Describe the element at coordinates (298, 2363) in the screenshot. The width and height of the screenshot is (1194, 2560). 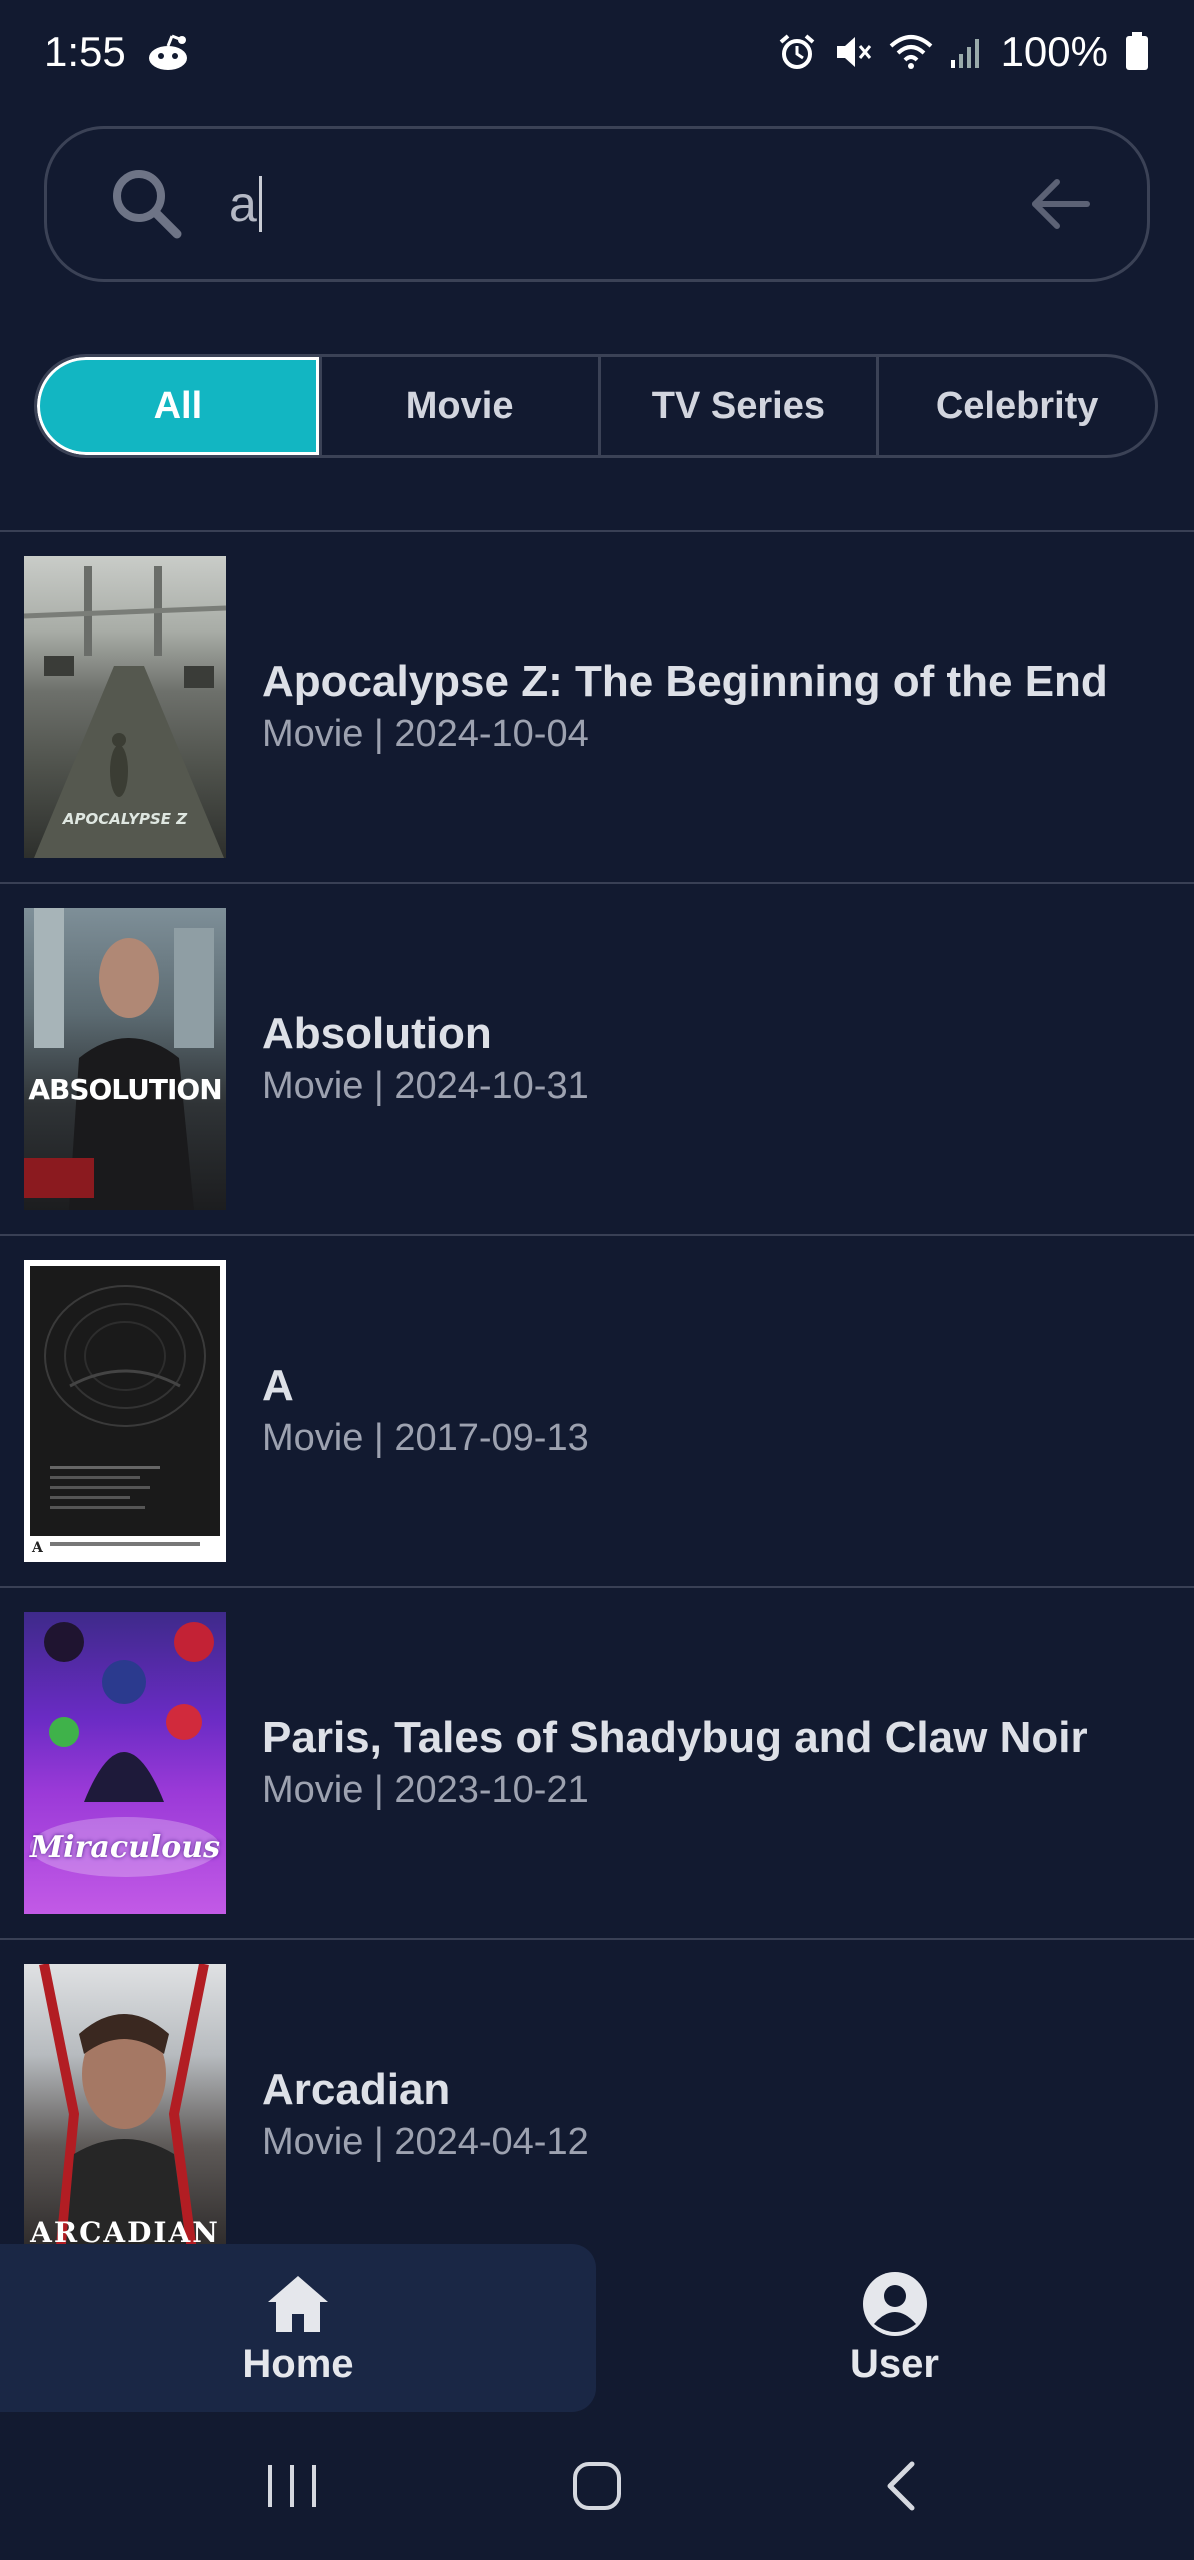
I see `nav-home-label: Home` at that location.